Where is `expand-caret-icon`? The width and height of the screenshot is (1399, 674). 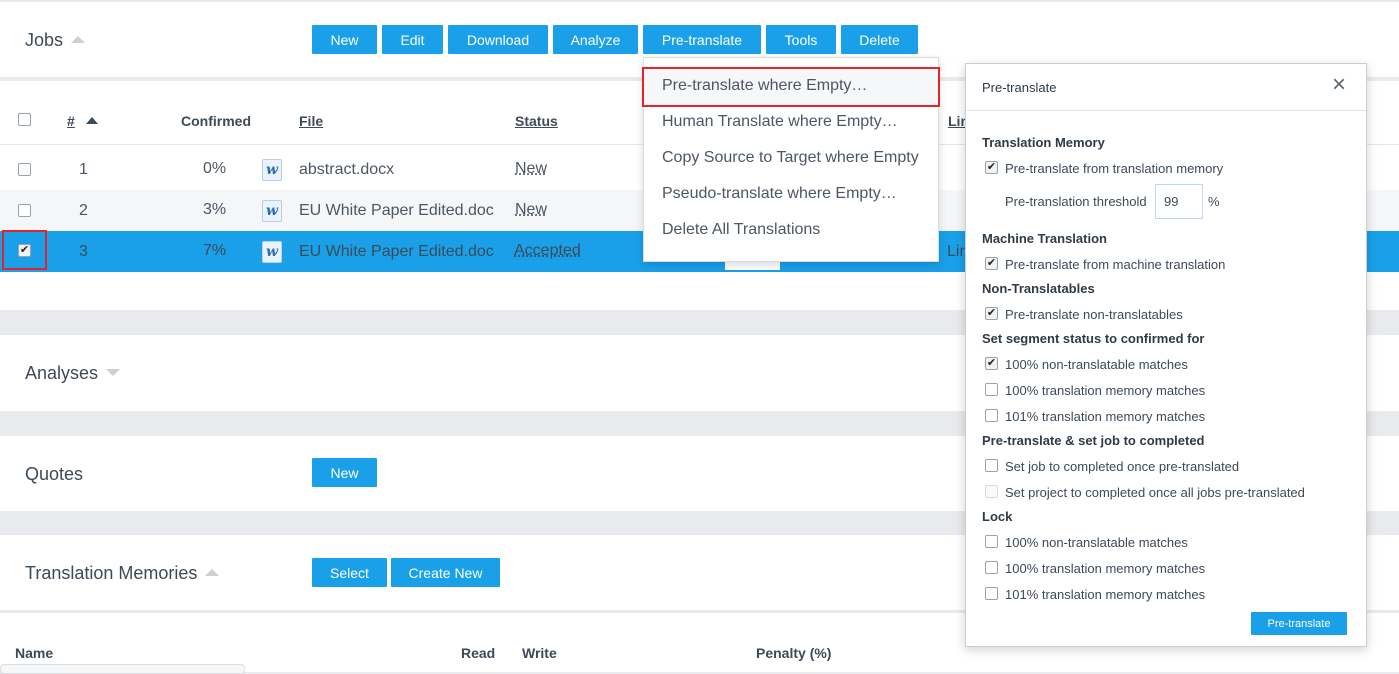
expand-caret-icon is located at coordinates (113, 372).